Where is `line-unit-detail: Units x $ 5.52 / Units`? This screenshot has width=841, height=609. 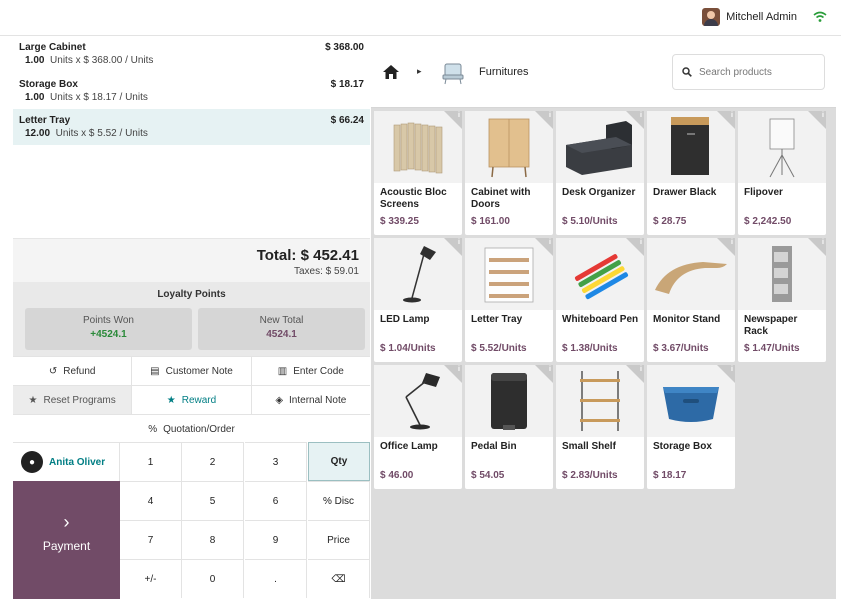
line-unit-detail: Units x $ 5.52 / Units is located at coordinates (101, 133).